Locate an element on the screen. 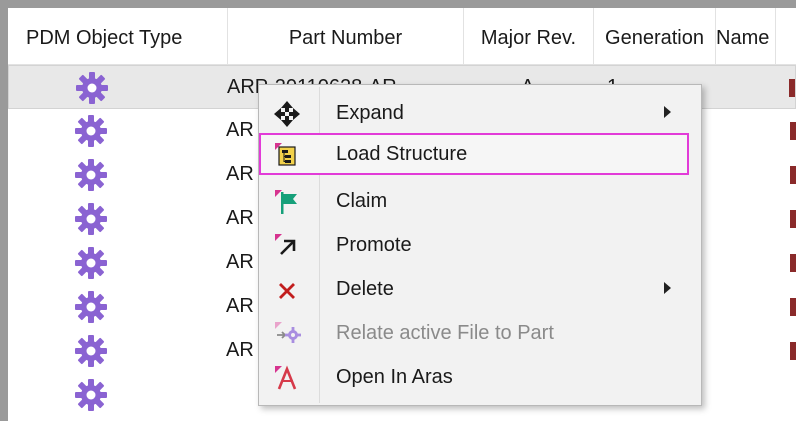 This screenshot has width=796, height=421. relate-file-icon is located at coordinates (288, 332).